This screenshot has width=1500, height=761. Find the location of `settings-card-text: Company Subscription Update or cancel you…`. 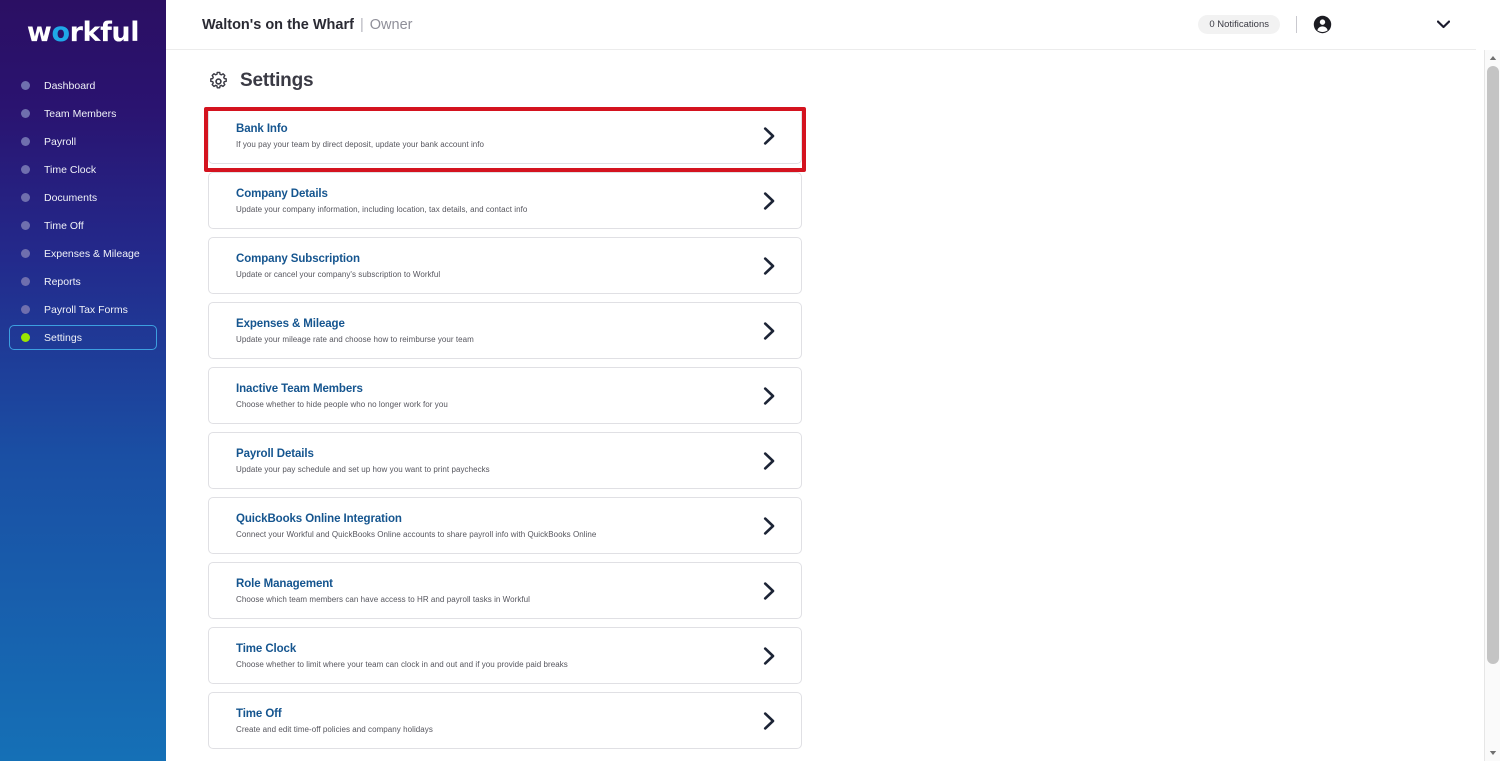

settings-card-text: Company Subscription Update or cancel you… is located at coordinates (338, 266).